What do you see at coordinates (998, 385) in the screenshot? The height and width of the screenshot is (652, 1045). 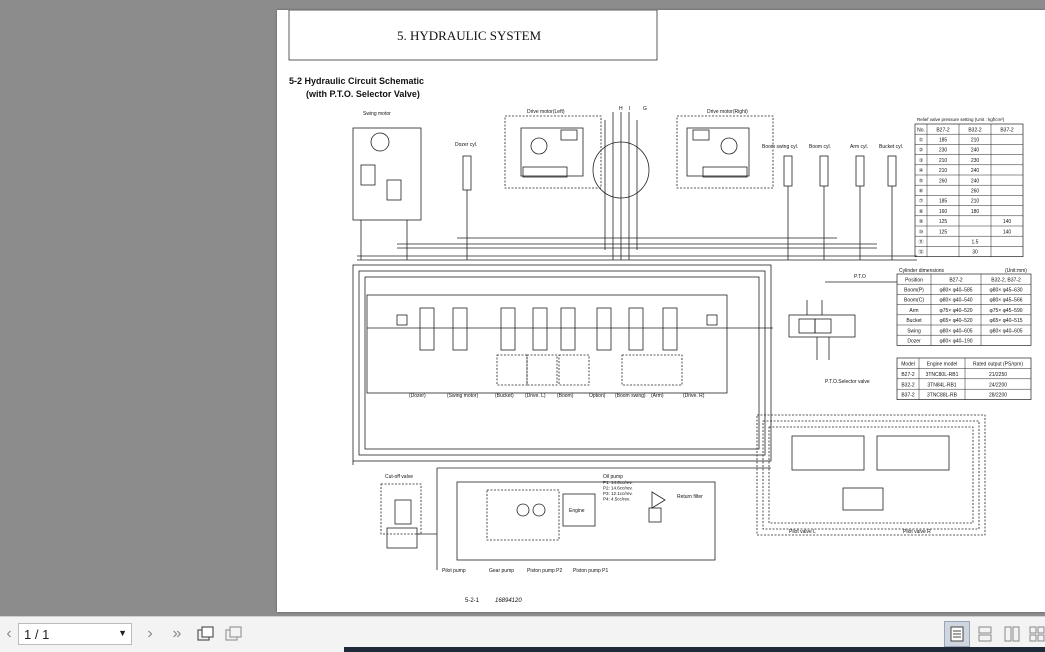 I see `table-cell: 24/2200` at bounding box center [998, 385].